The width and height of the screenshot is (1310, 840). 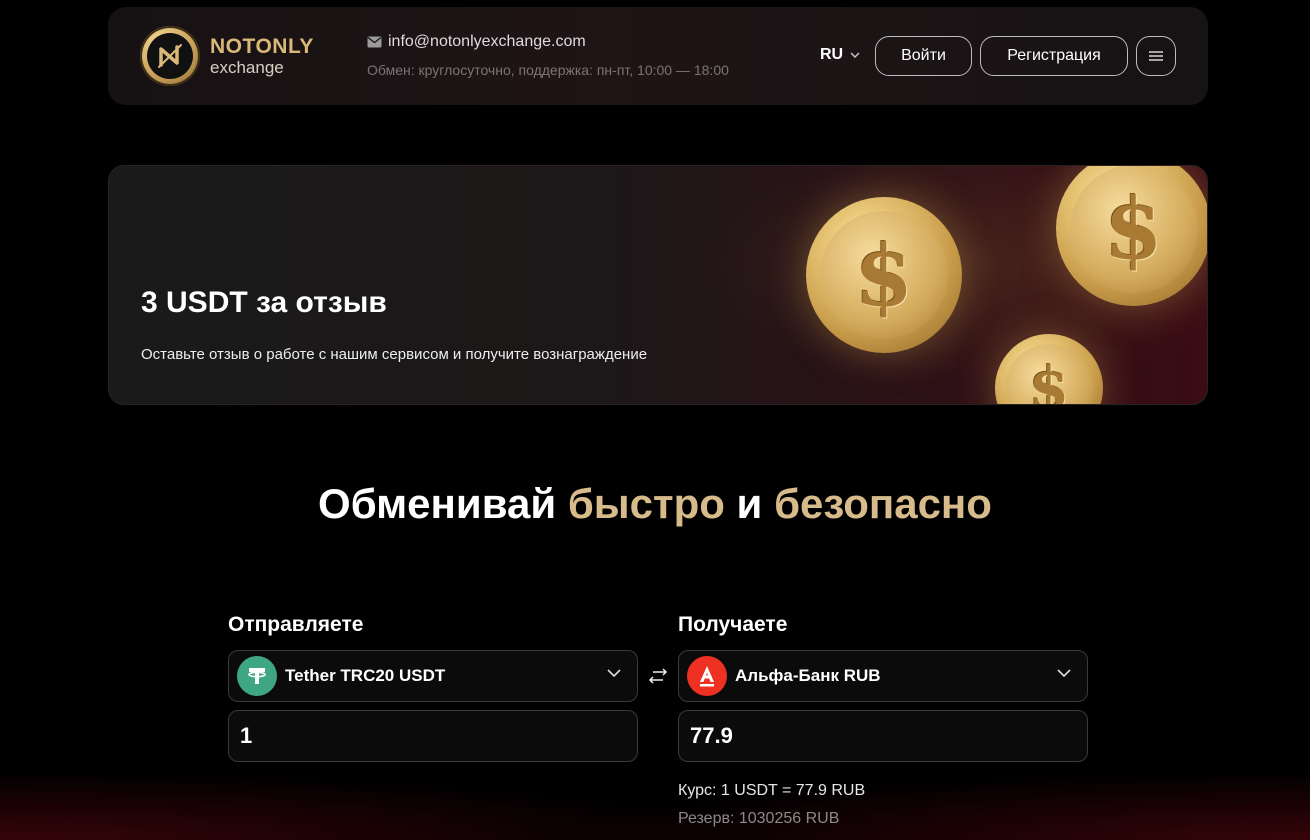 I want to click on logo-coin-icon, so click(x=170, y=56).